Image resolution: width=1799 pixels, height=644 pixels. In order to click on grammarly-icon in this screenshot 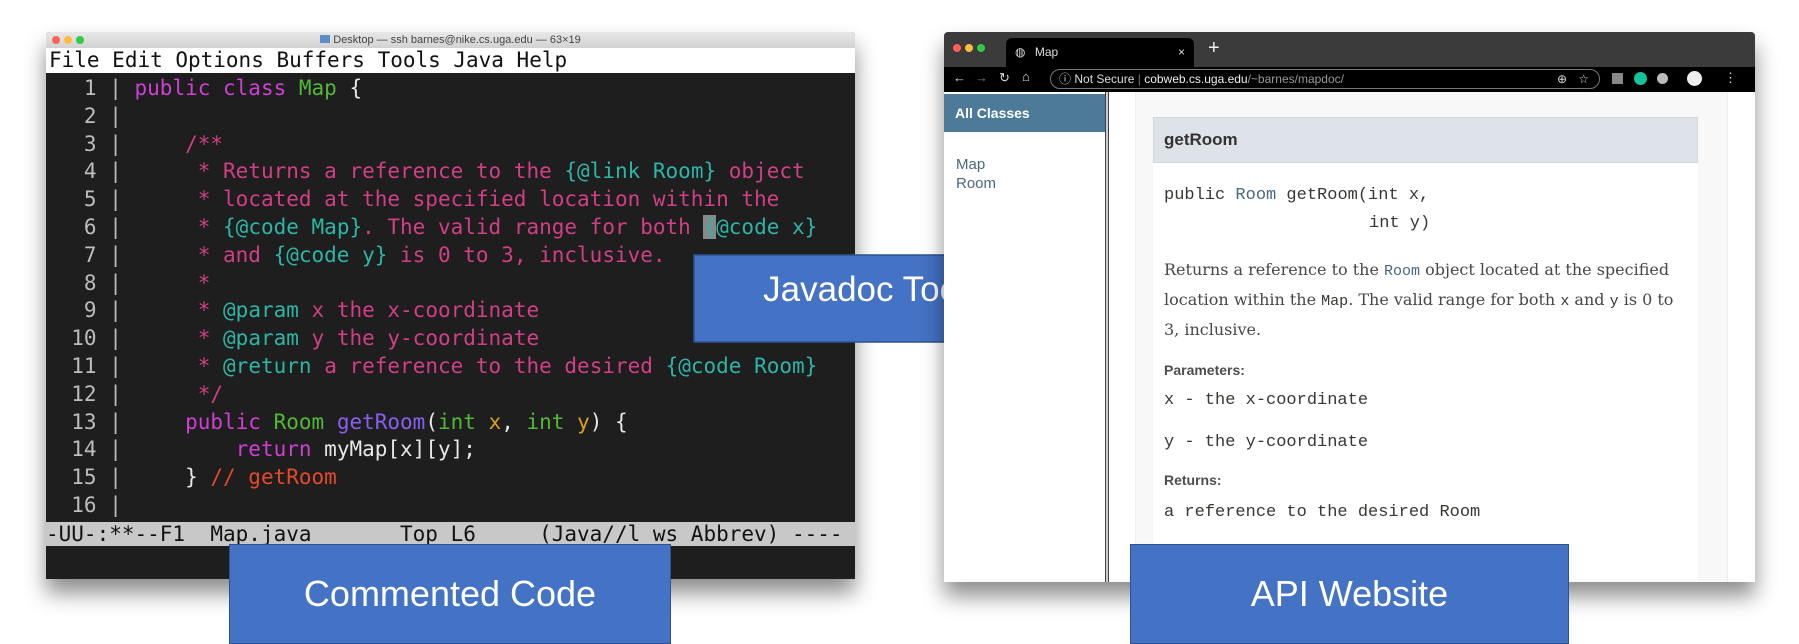, I will do `click(1640, 78)`.